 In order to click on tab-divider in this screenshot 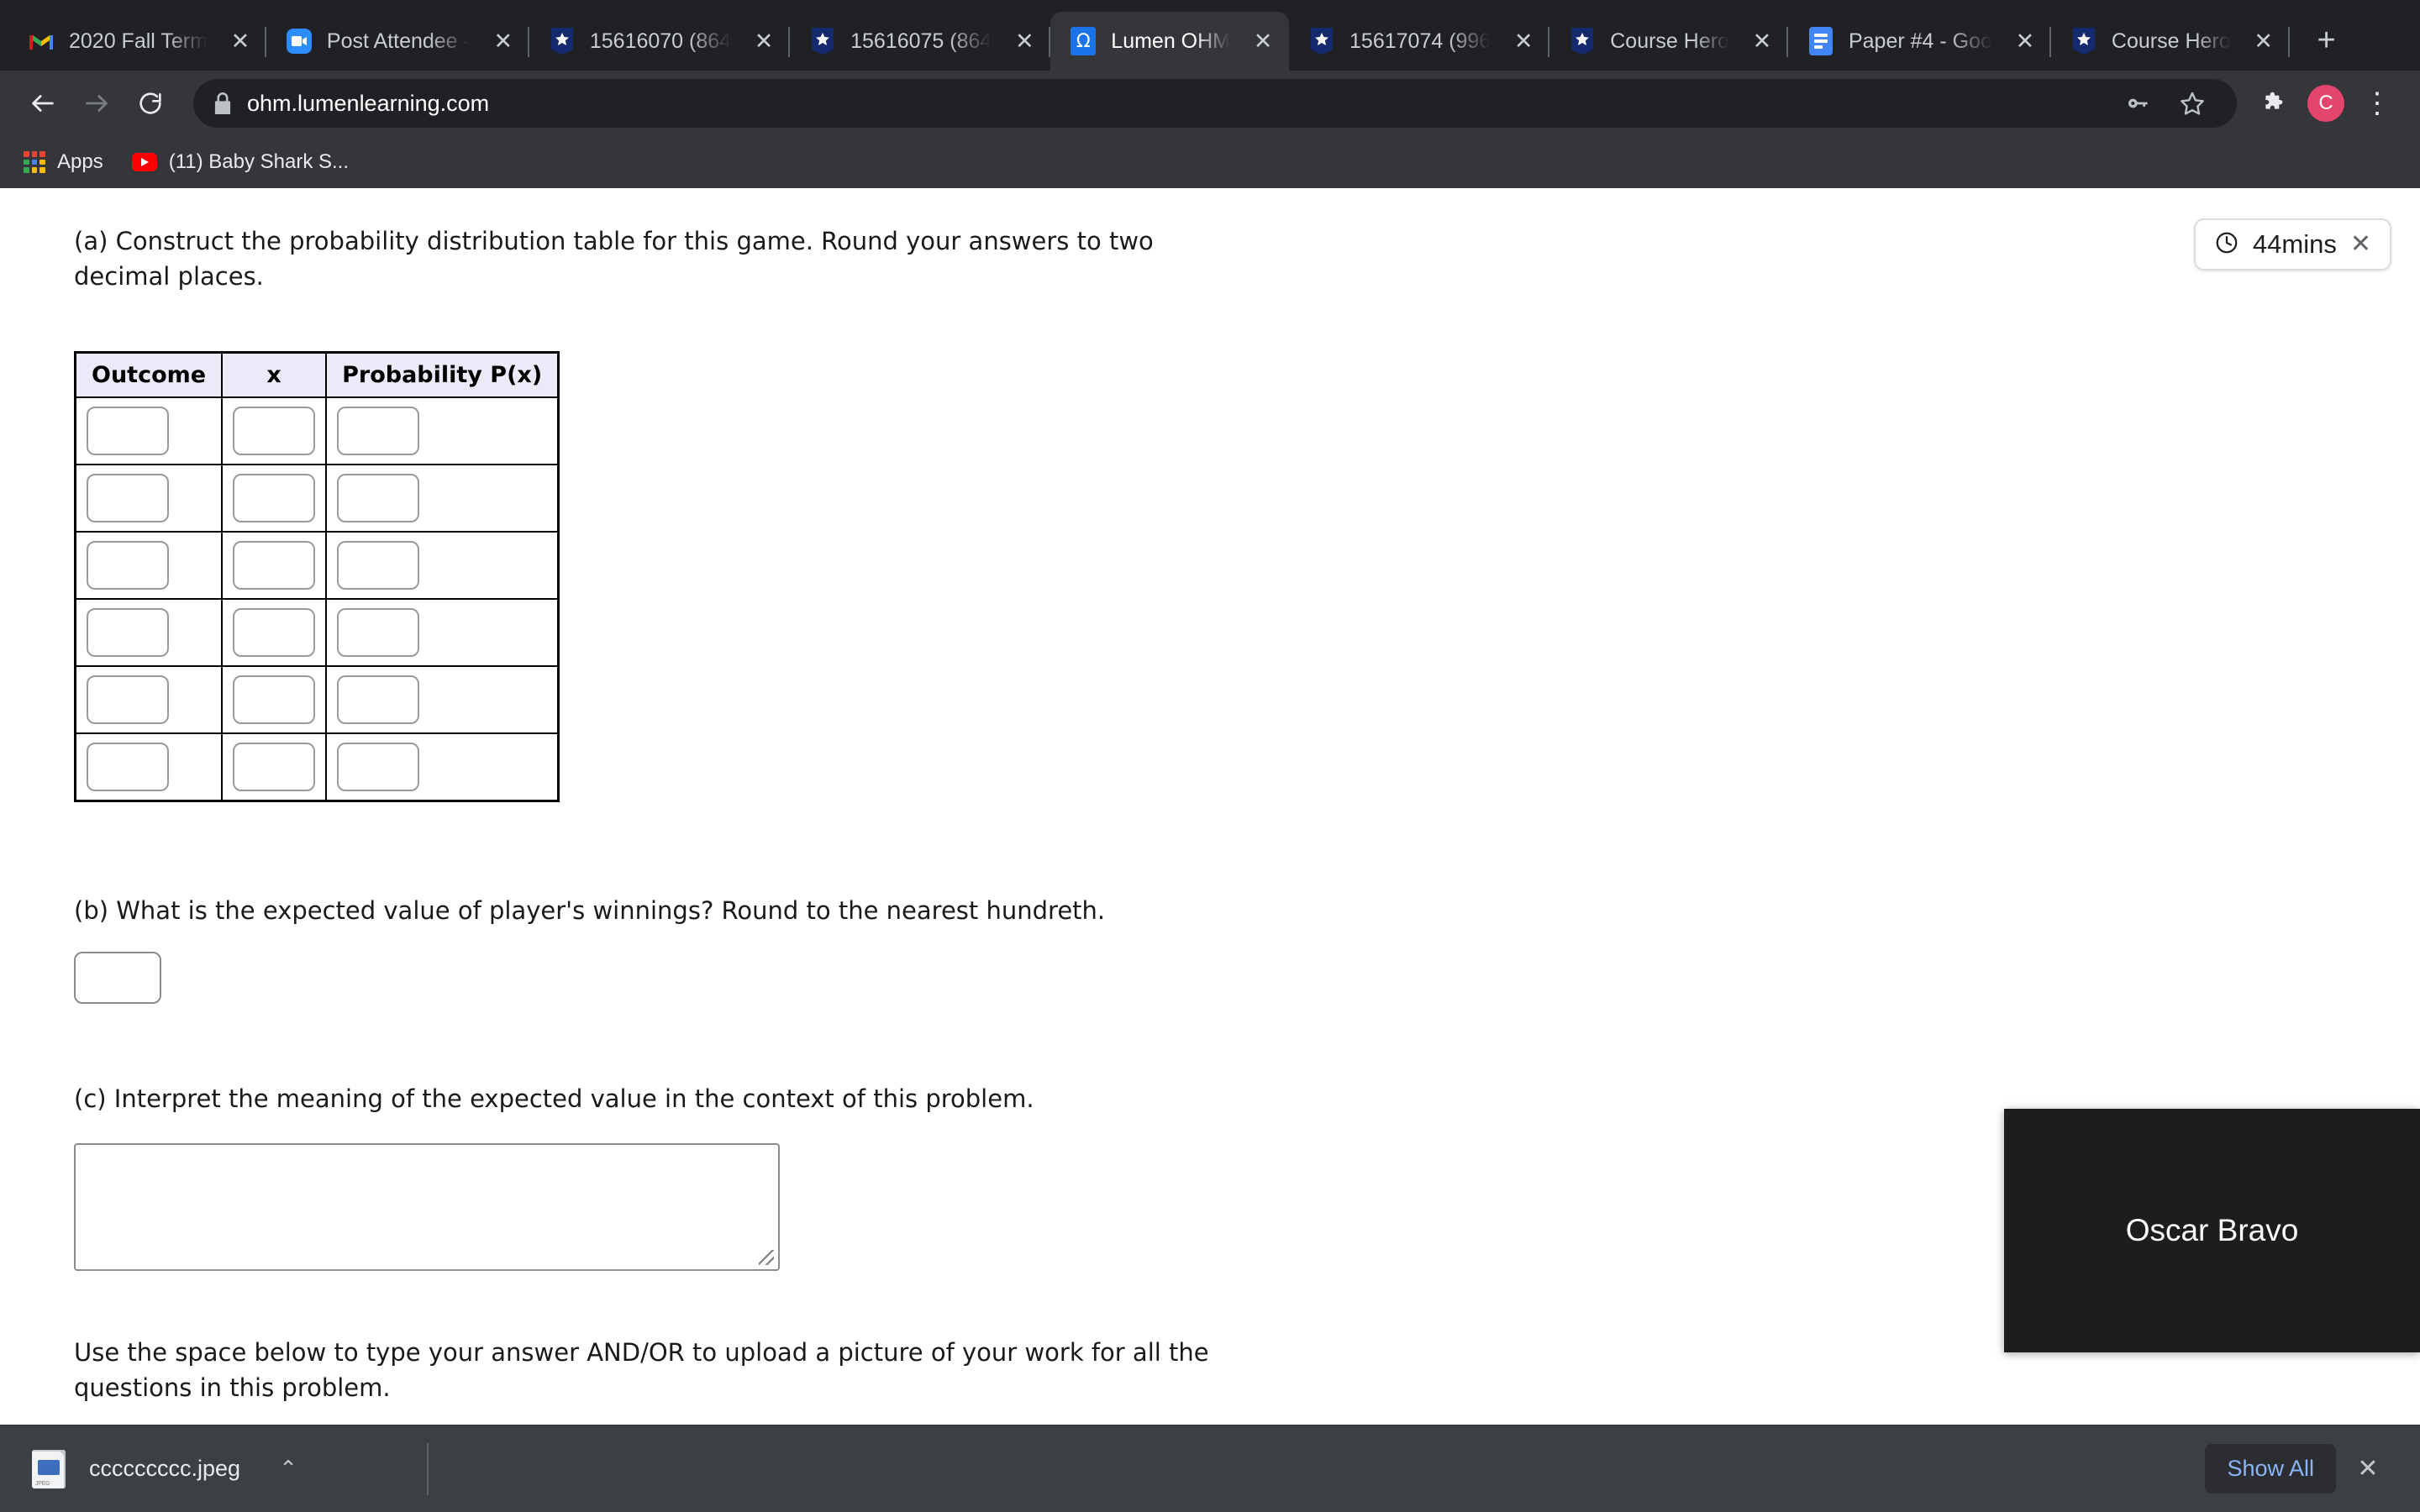, I will do `click(2288, 42)`.